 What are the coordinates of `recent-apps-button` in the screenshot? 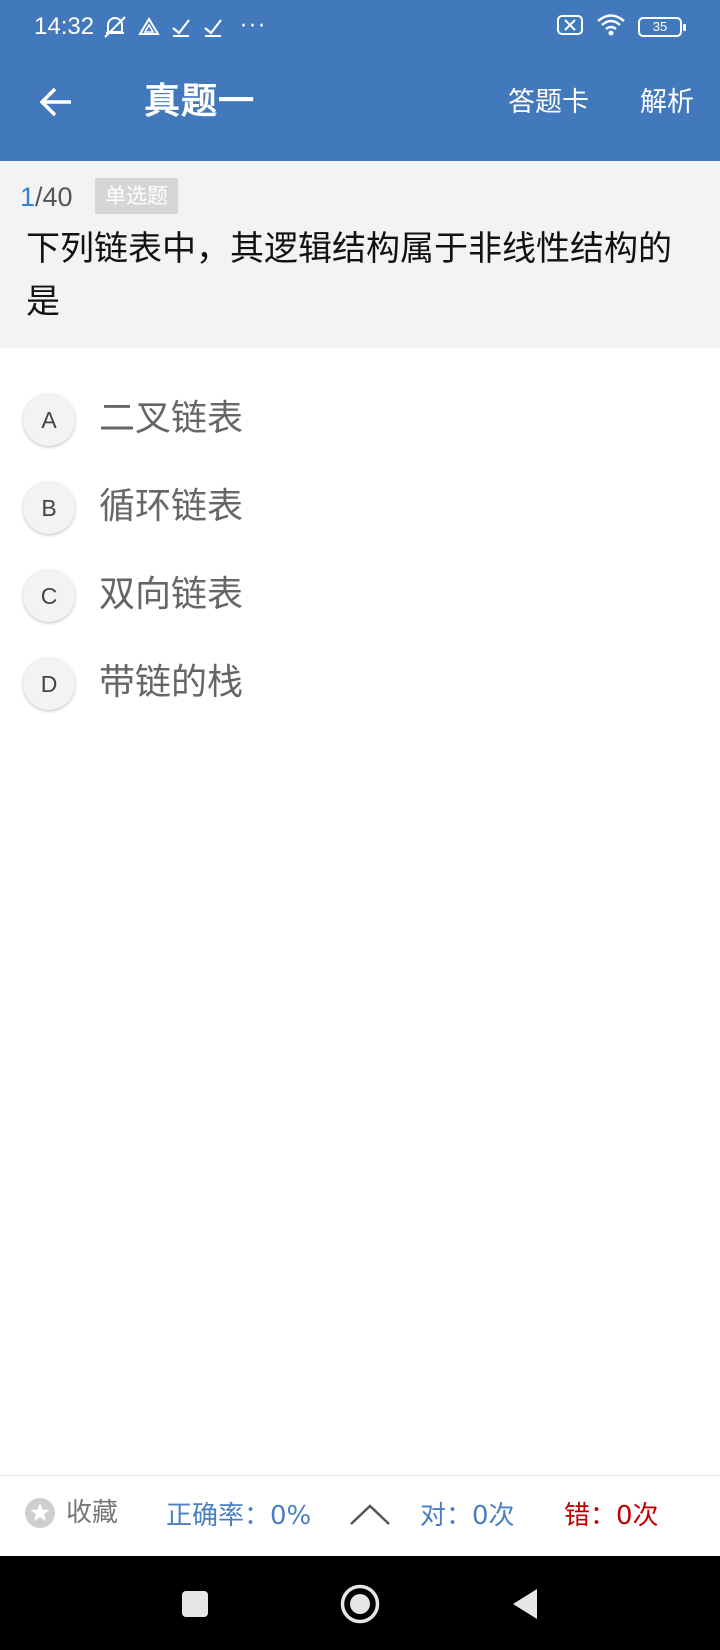 It's located at (195, 1604).